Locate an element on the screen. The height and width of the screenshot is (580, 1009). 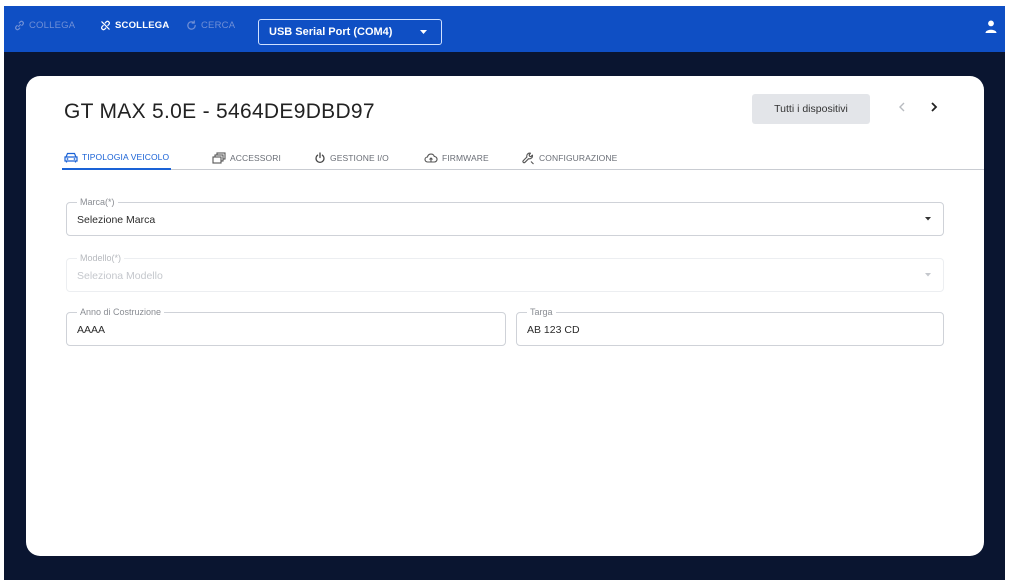
all-devices-button: Tutti i dispositivi is located at coordinates (811, 109).